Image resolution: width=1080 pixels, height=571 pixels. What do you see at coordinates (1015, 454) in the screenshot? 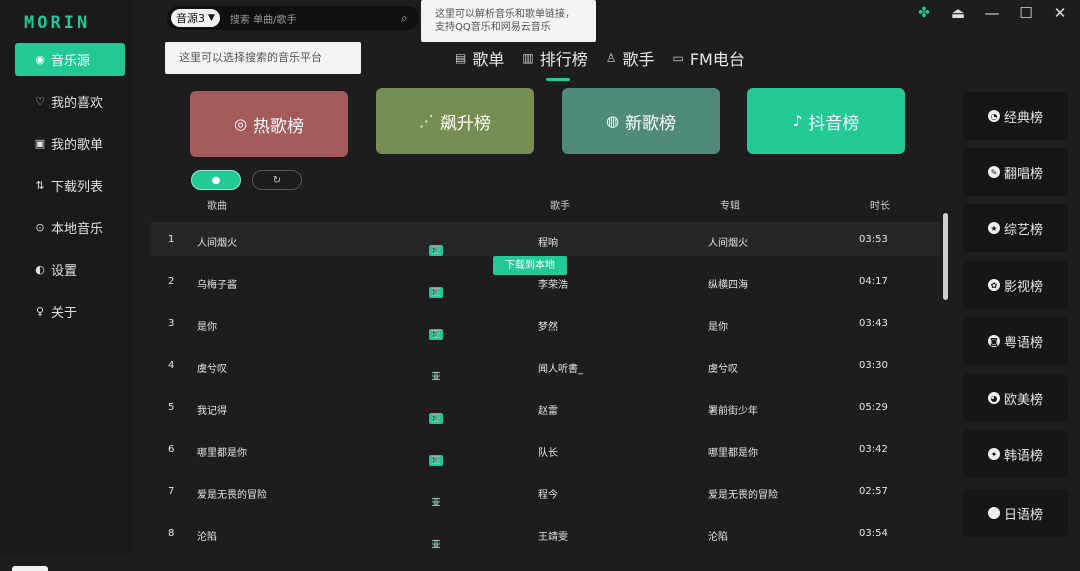
I see `more-chart-6: ✦ 韩语榜` at bounding box center [1015, 454].